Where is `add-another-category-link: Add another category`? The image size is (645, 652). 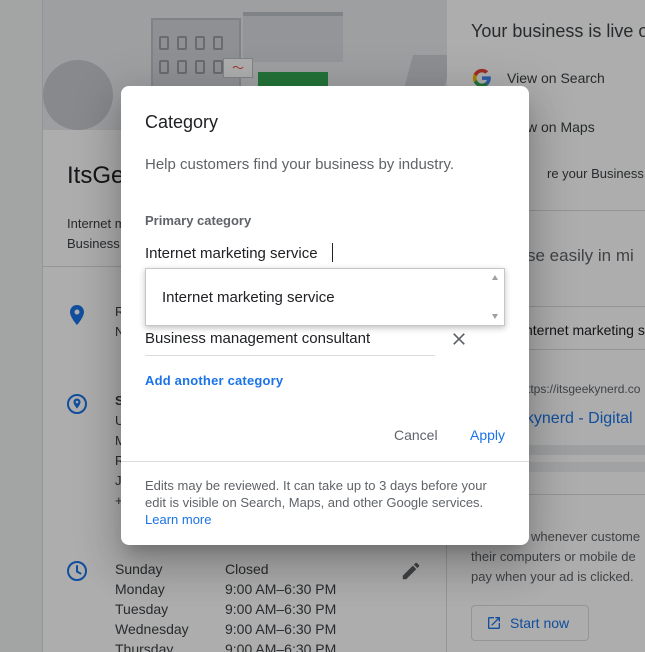 add-another-category-link: Add another category is located at coordinates (214, 380).